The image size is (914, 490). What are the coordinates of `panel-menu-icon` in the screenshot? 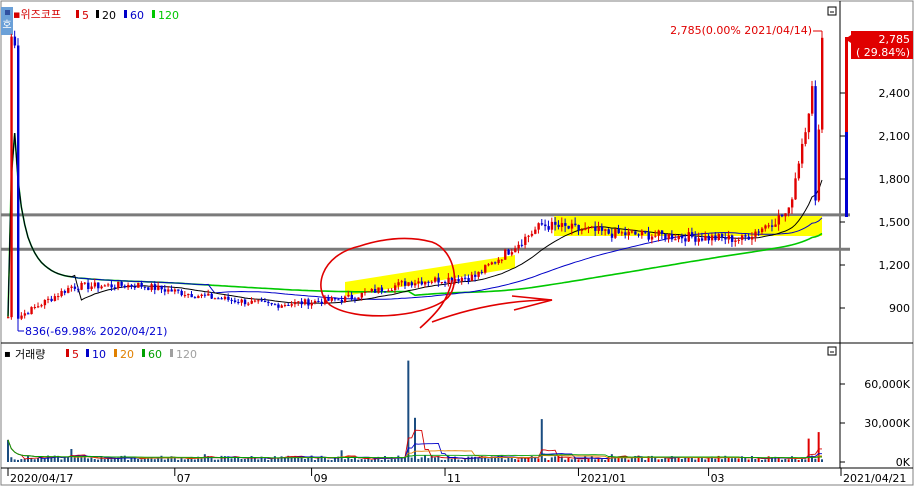 It's located at (7, 12).